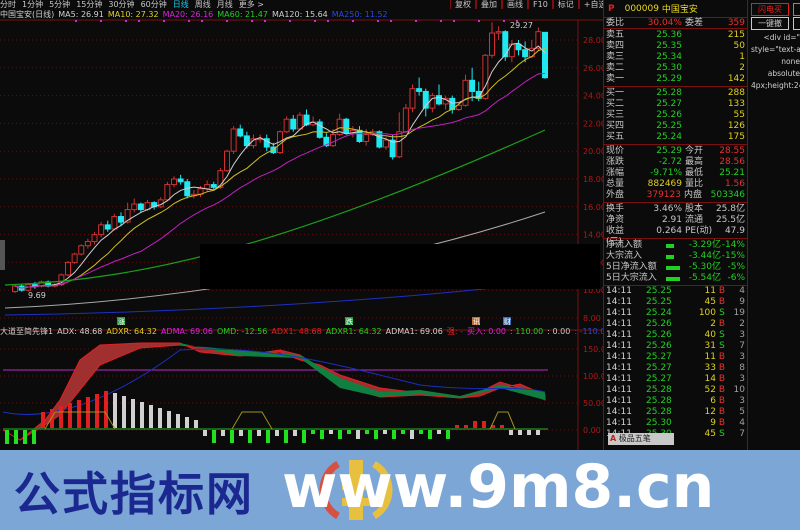 This screenshot has width=800, height=530. Describe the element at coordinates (2, 255) in the screenshot. I see `scroll-handle` at that location.